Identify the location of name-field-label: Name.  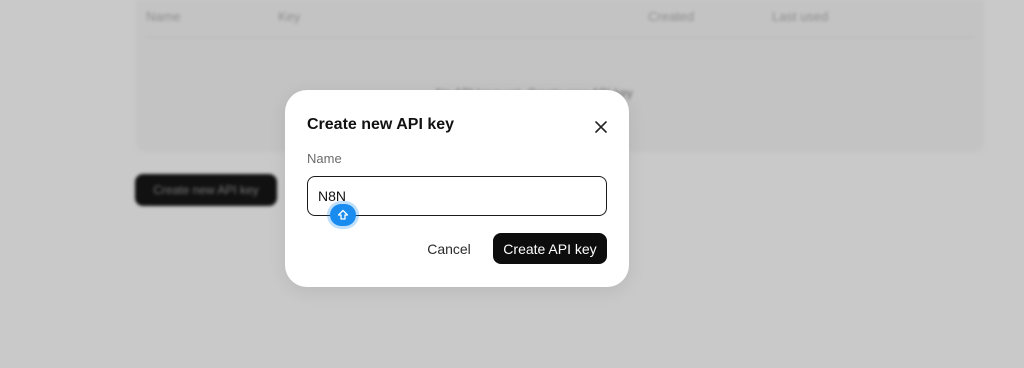
(324, 158).